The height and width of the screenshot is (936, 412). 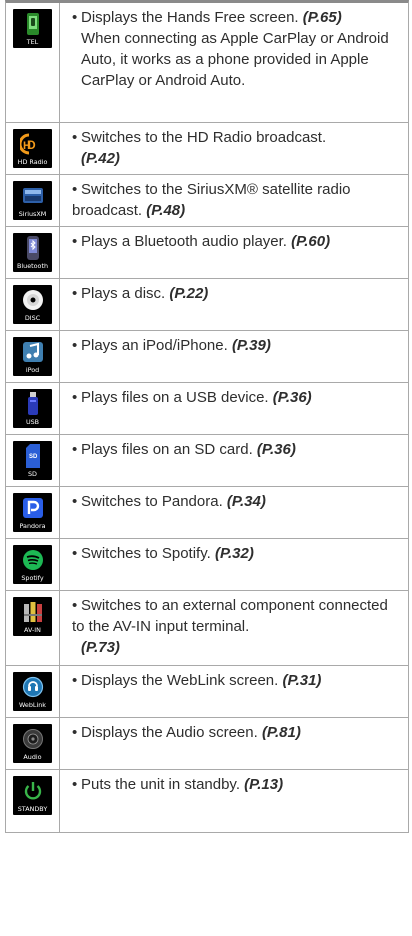 I want to click on page-reference: (P.31), so click(x=302, y=680).